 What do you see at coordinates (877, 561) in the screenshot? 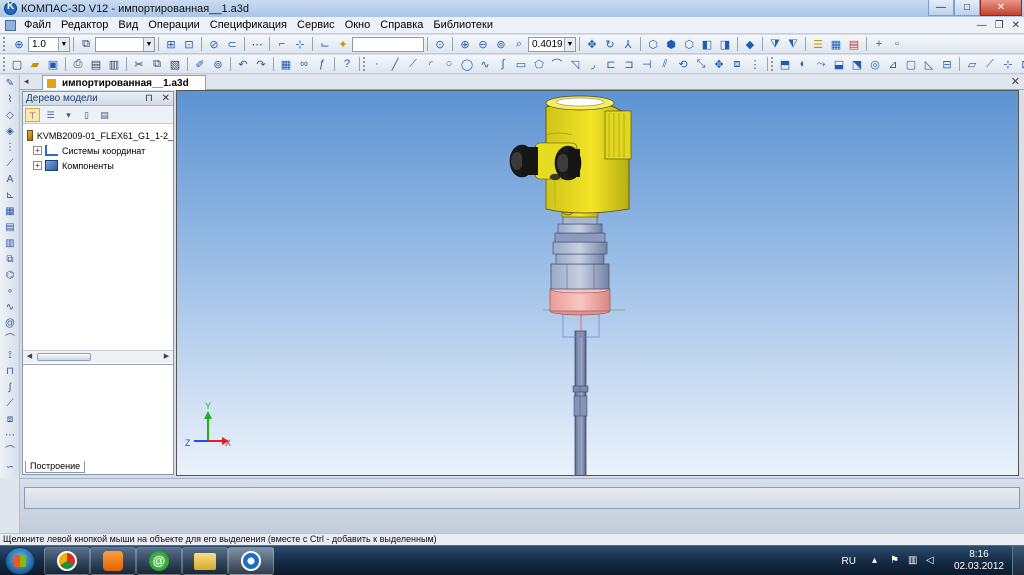
I see `tray-arrow-icon: ▴` at bounding box center [877, 561].